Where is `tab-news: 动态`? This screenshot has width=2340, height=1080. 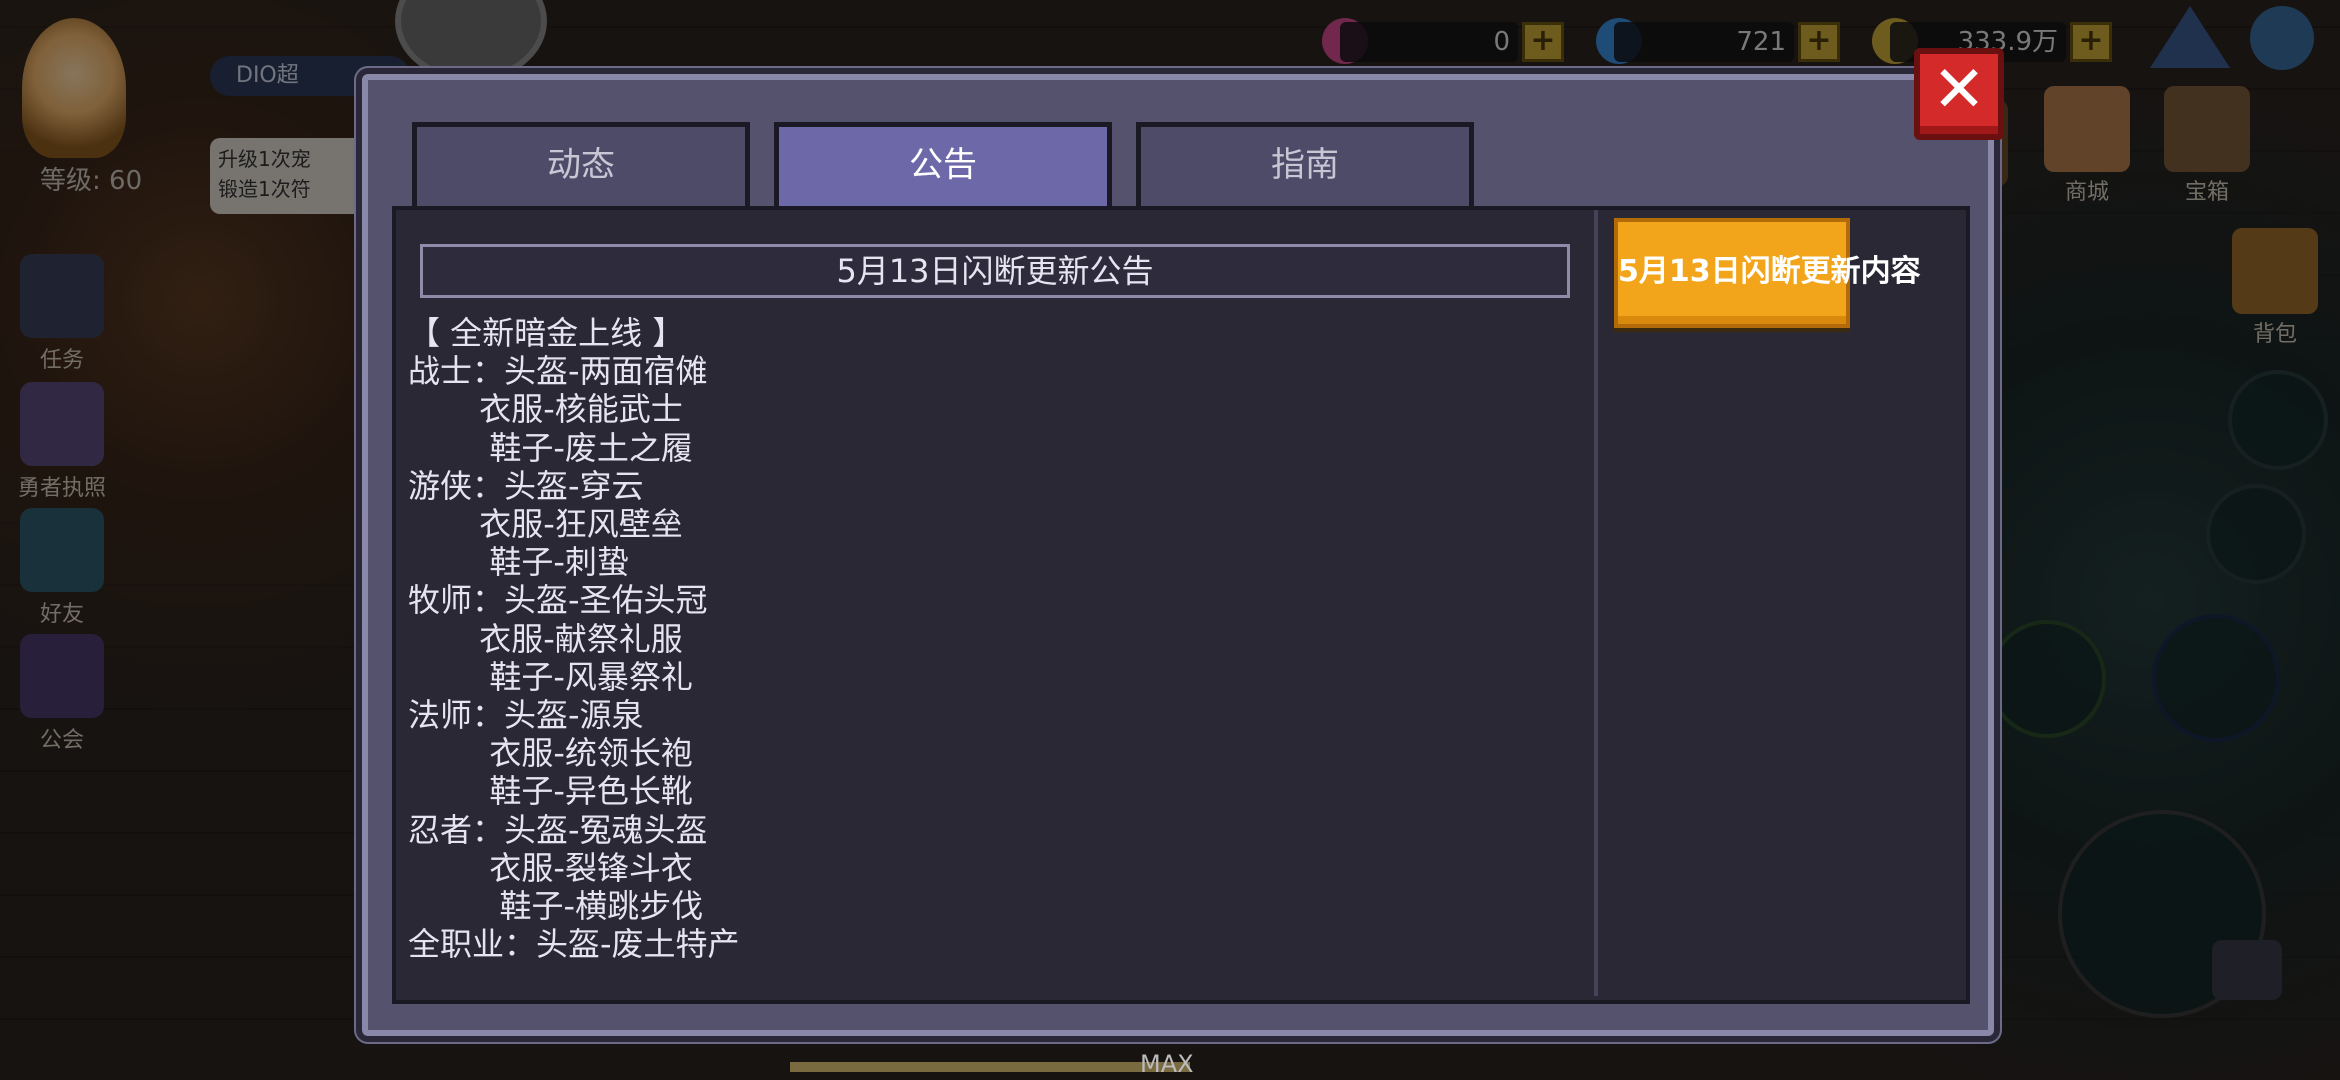
tab-news: 动态 is located at coordinates (581, 166).